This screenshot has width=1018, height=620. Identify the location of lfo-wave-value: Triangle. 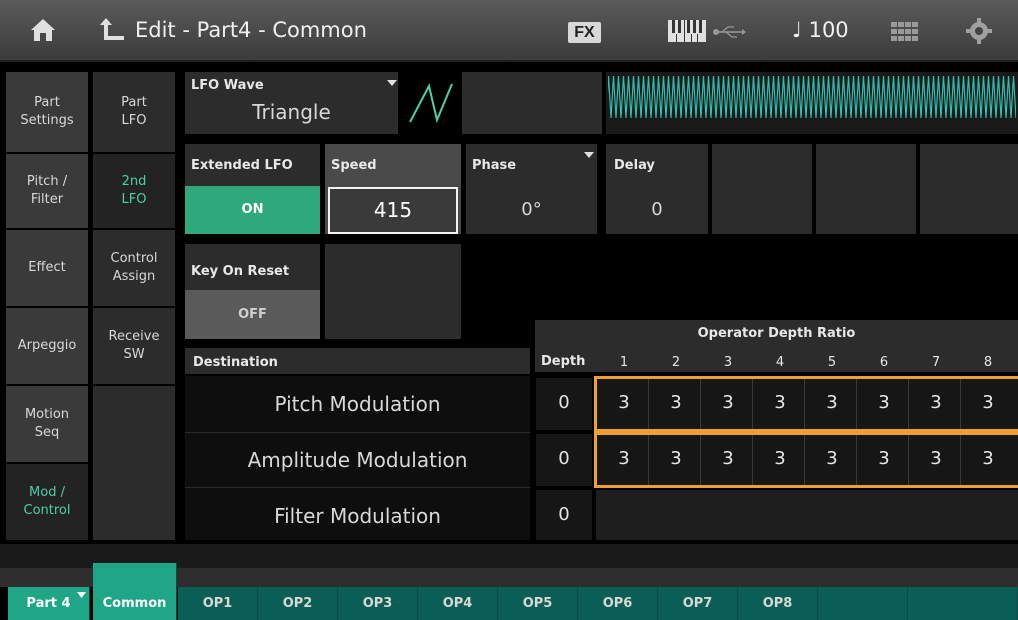
(291, 112).